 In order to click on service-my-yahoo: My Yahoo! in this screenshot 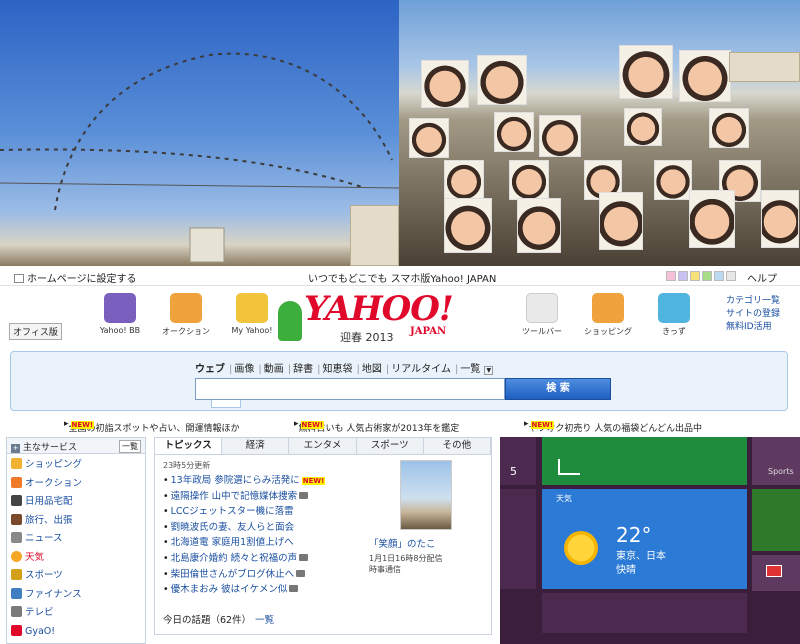, I will do `click(252, 314)`.